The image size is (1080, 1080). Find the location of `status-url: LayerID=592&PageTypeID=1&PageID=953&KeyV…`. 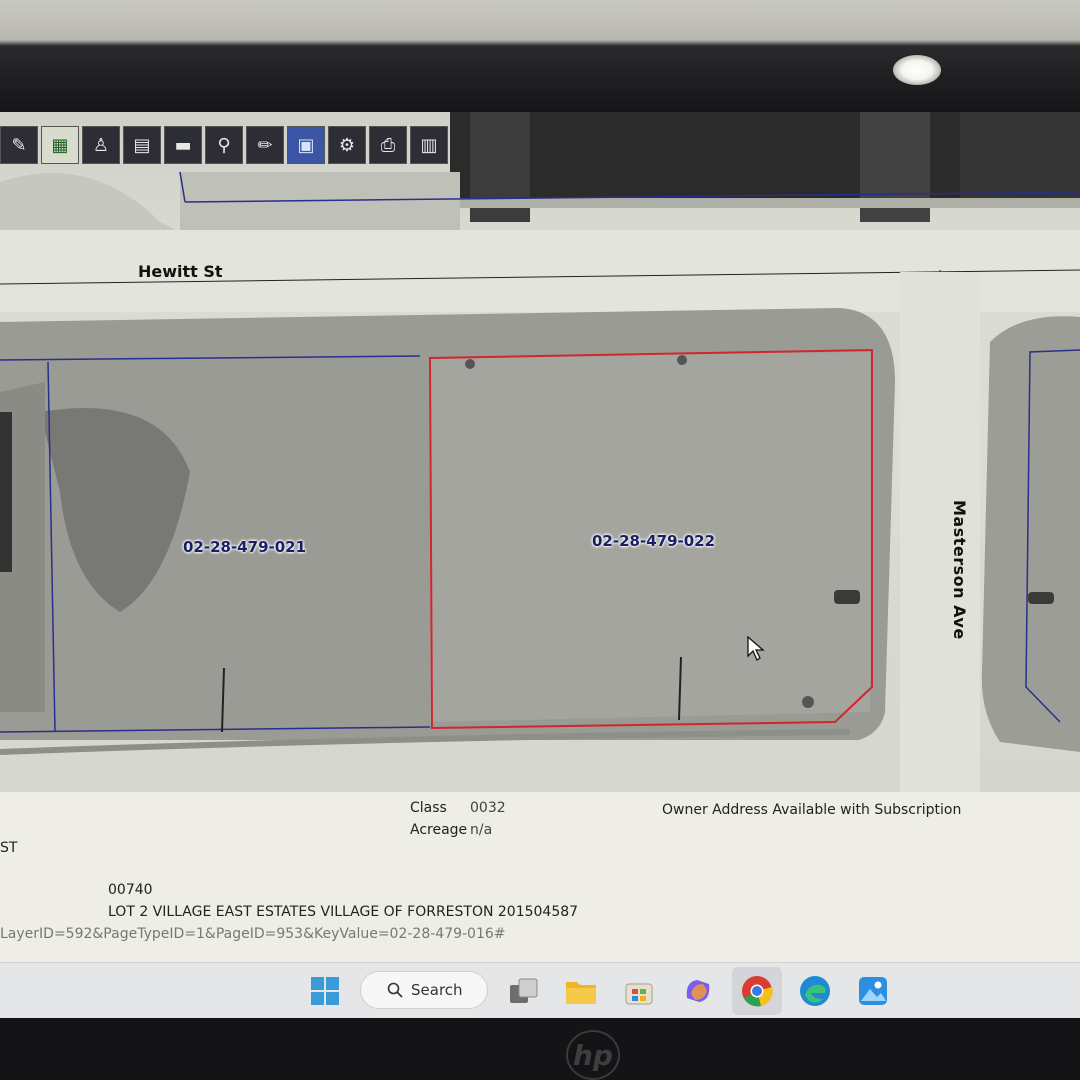

status-url: LayerID=592&PageTypeID=1&PageID=953&KeyV… is located at coordinates (253, 934).